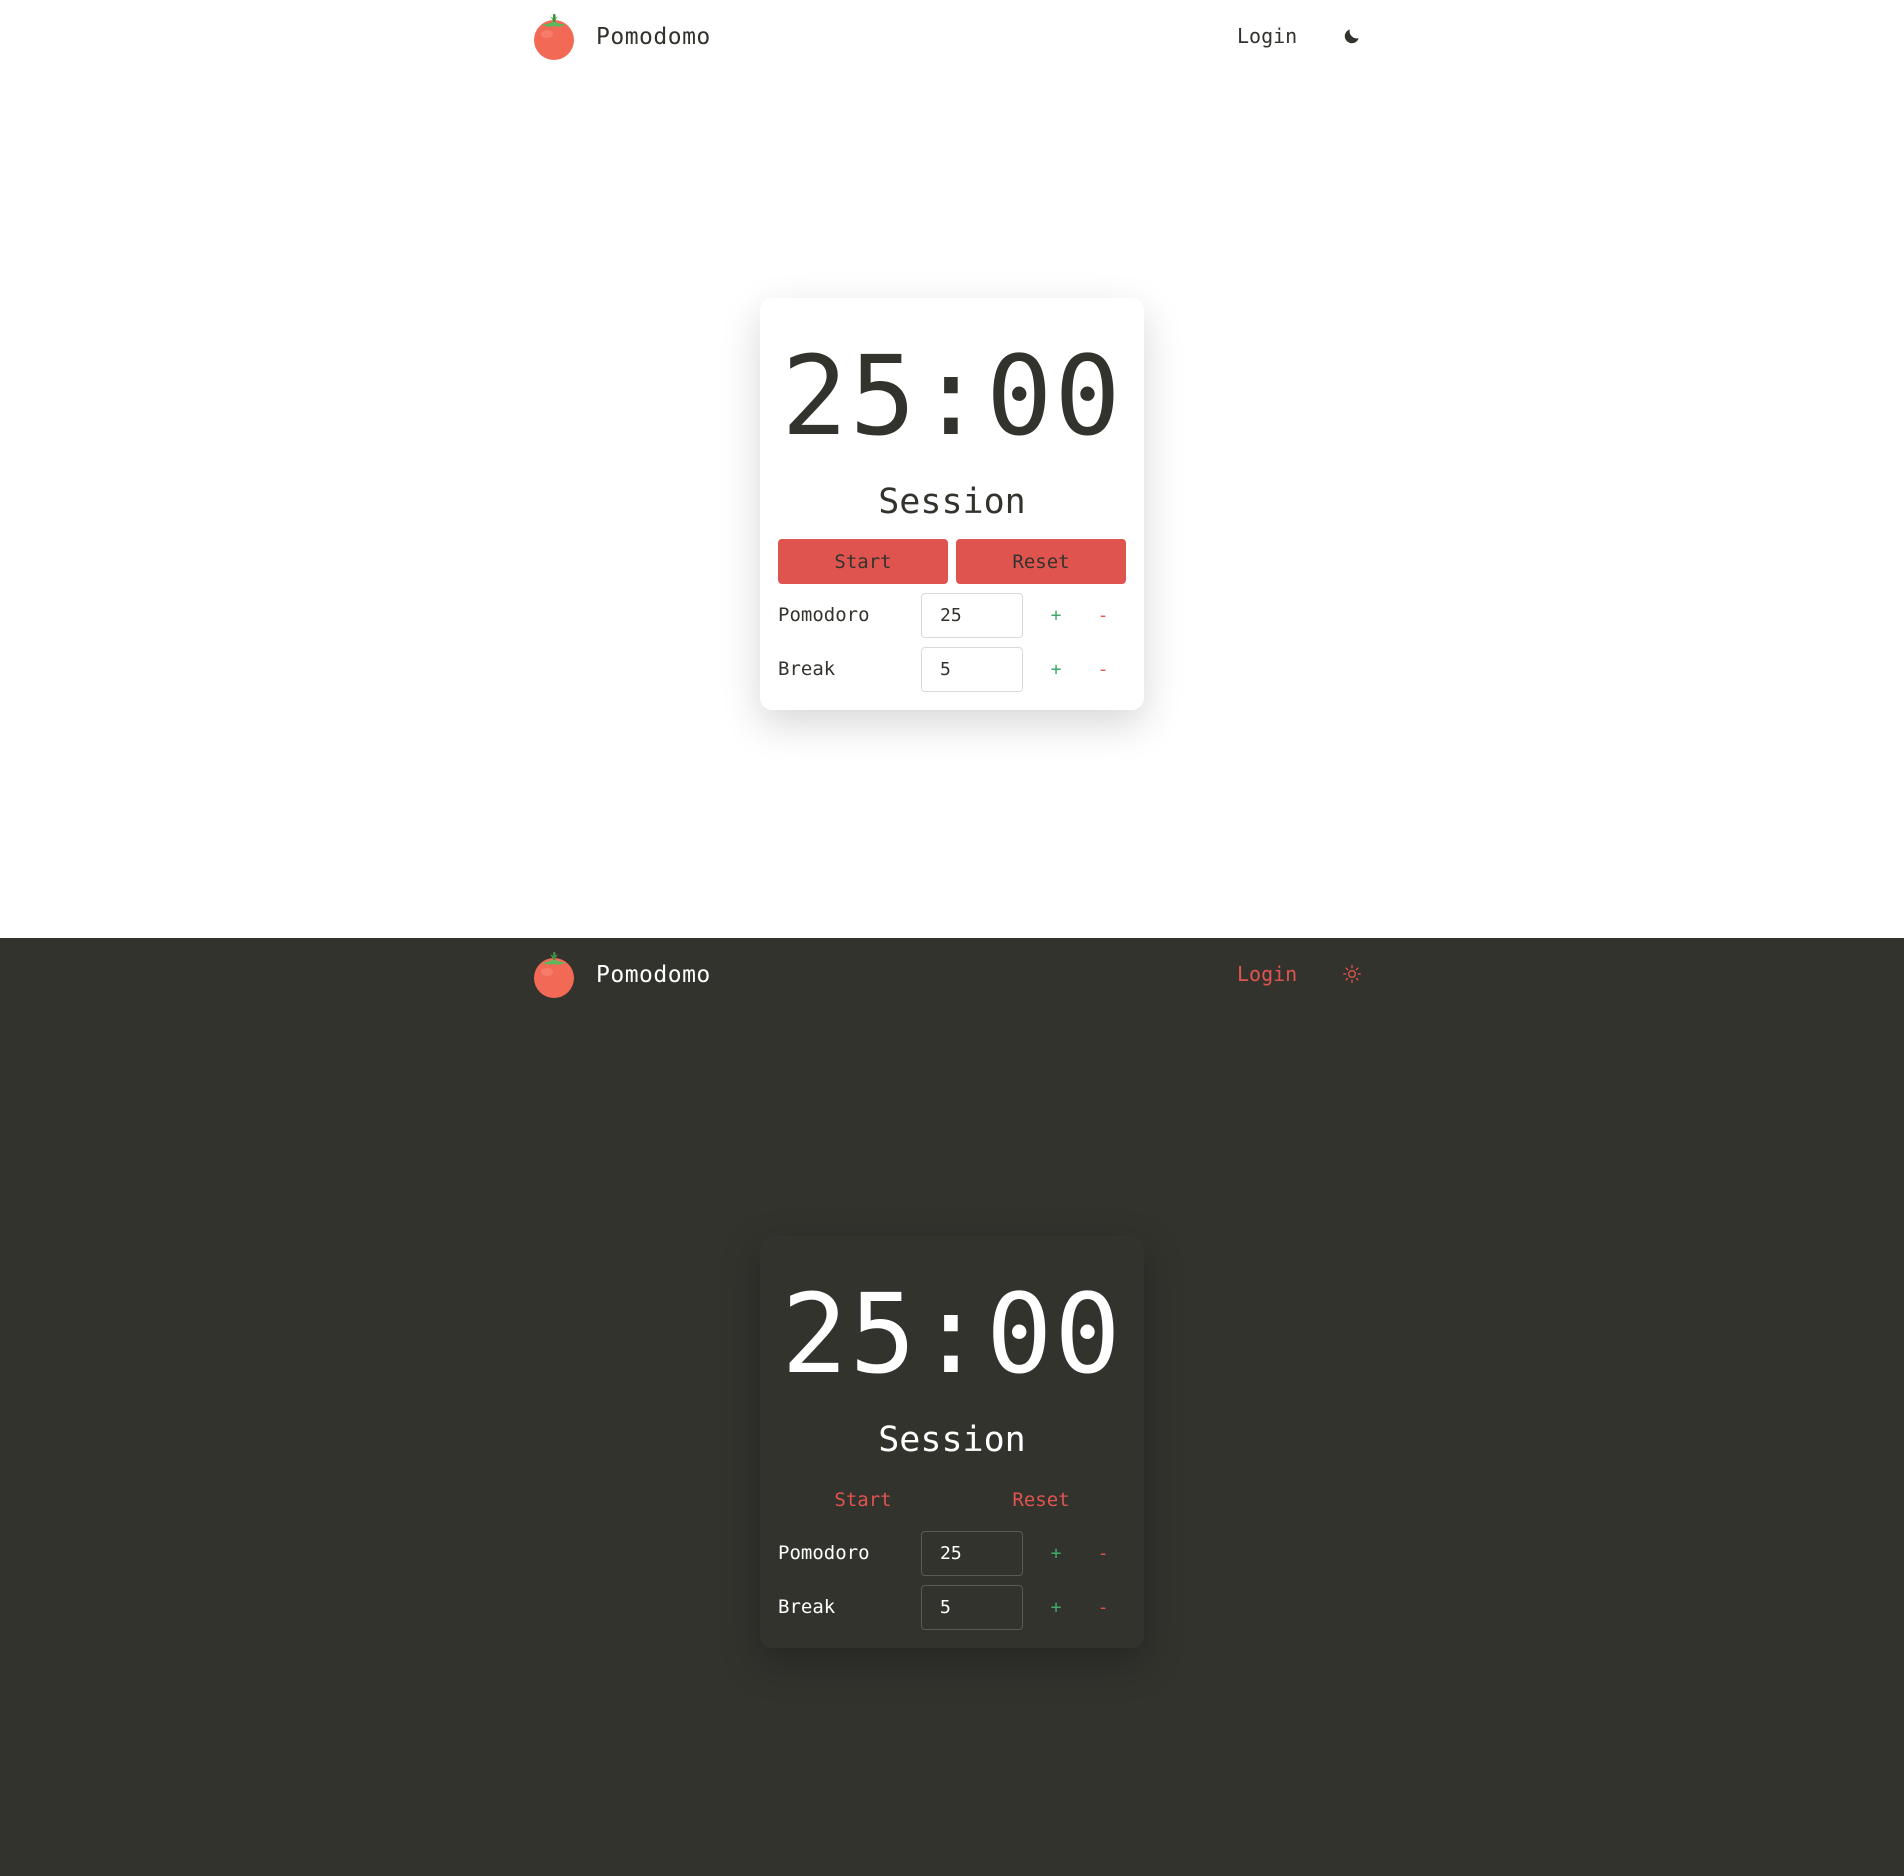 This screenshot has width=1904, height=1876. Describe the element at coordinates (1352, 974) in the screenshot. I see `sun-icon` at that location.